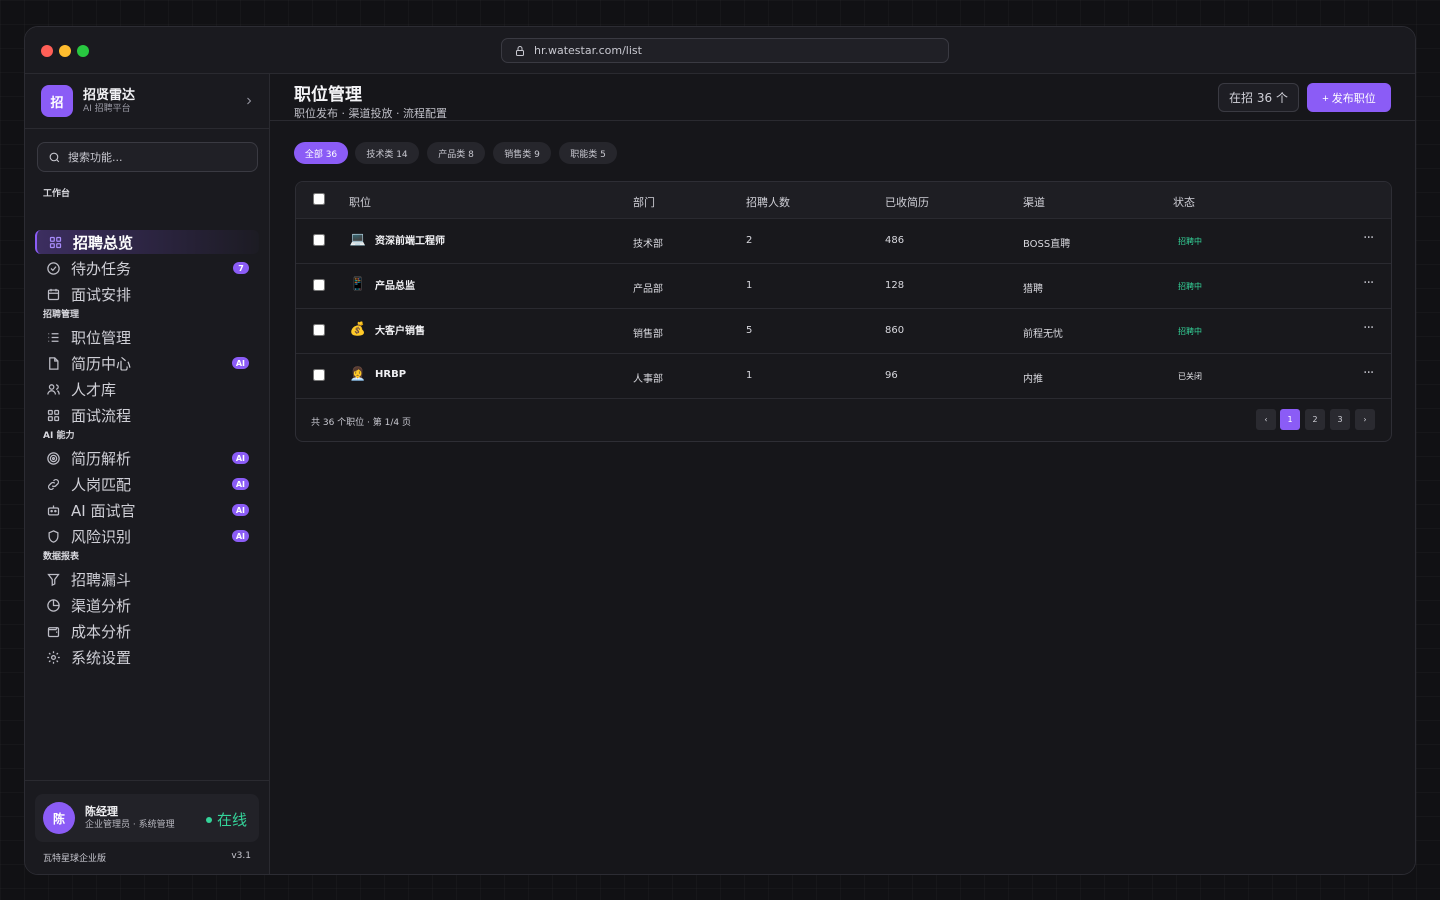  I want to click on page-title: 职位管理, so click(328, 95).